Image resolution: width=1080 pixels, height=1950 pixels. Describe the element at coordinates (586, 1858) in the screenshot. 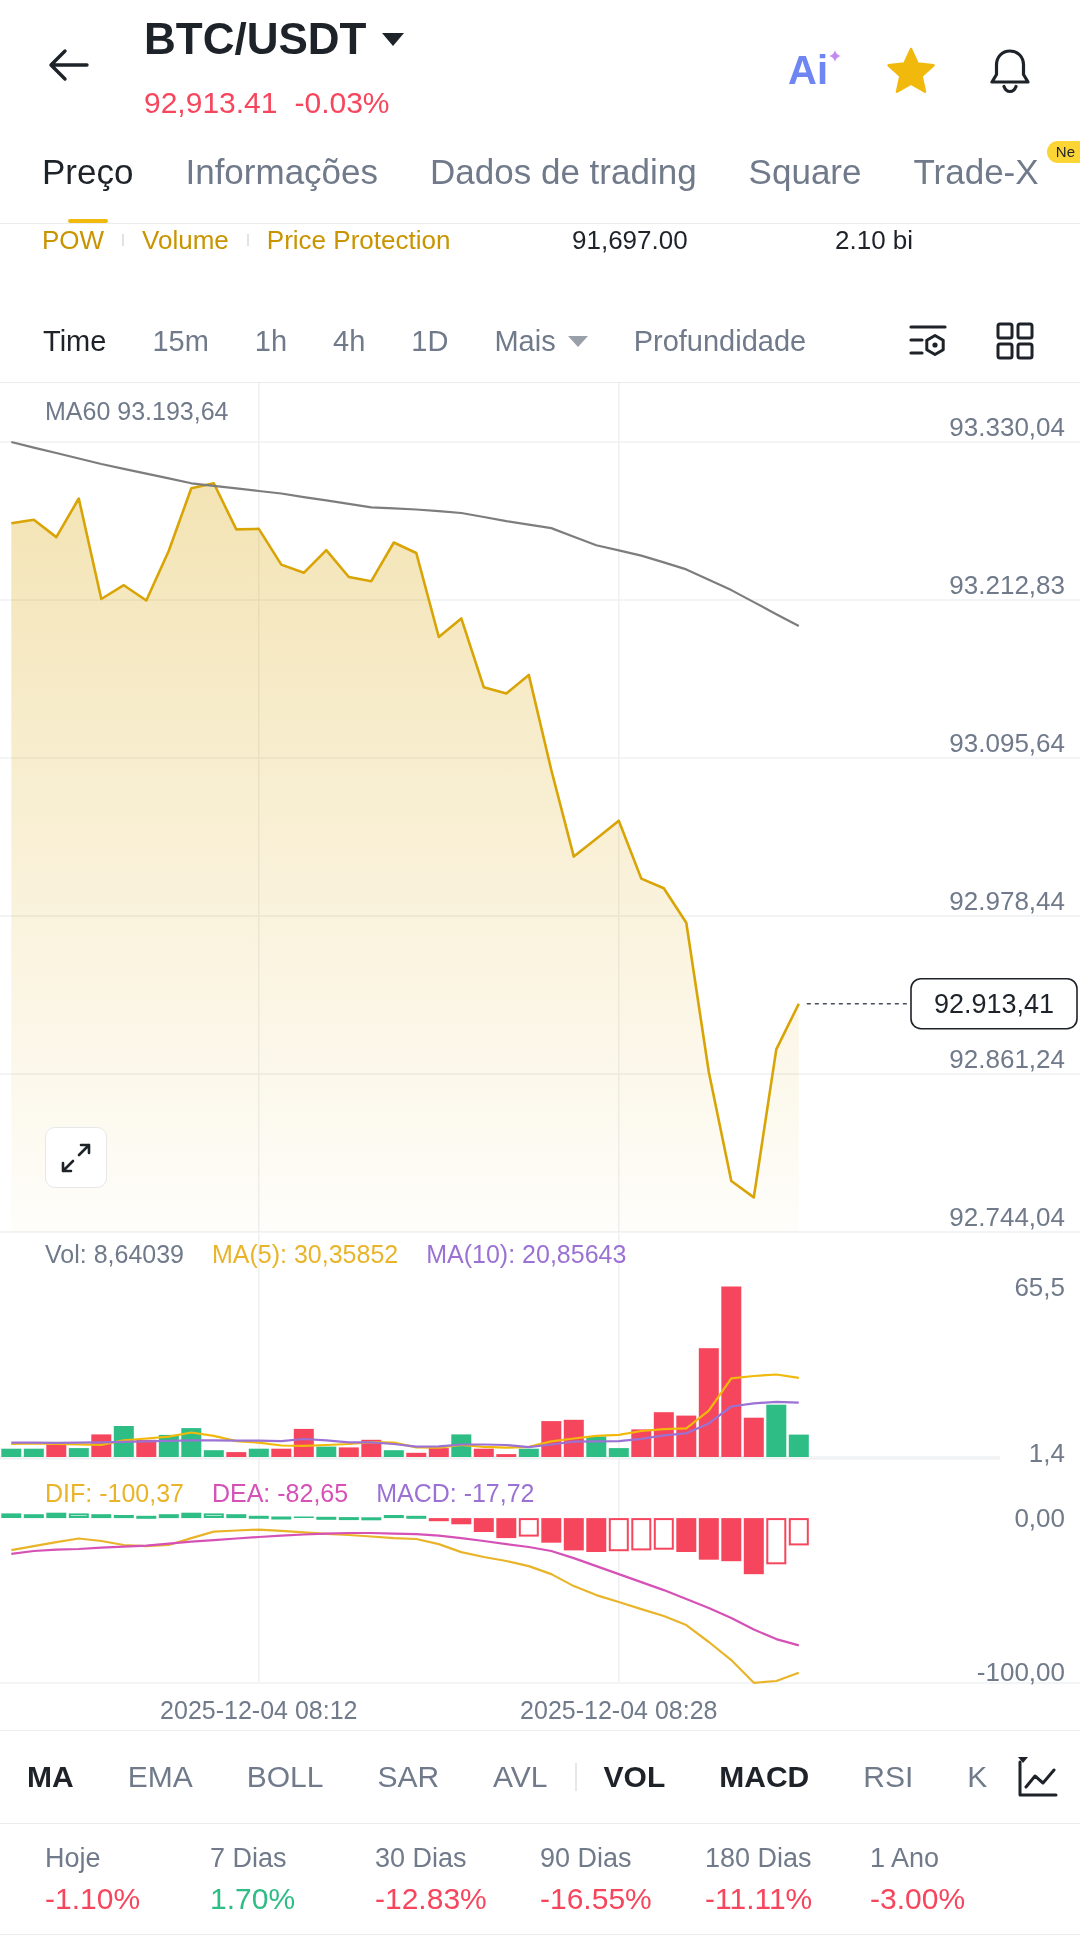

I see `period-label: 90 Dias` at that location.